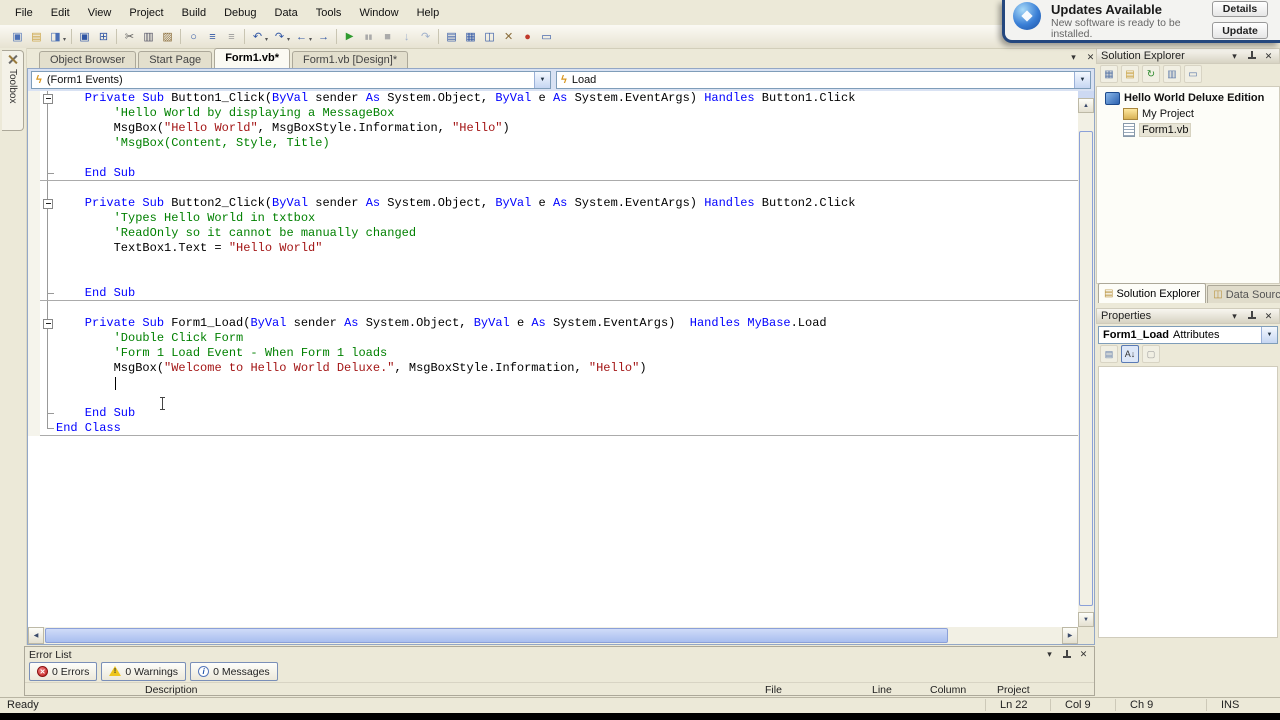  I want to click on tree-item-my-project: My Project, so click(1188, 114).